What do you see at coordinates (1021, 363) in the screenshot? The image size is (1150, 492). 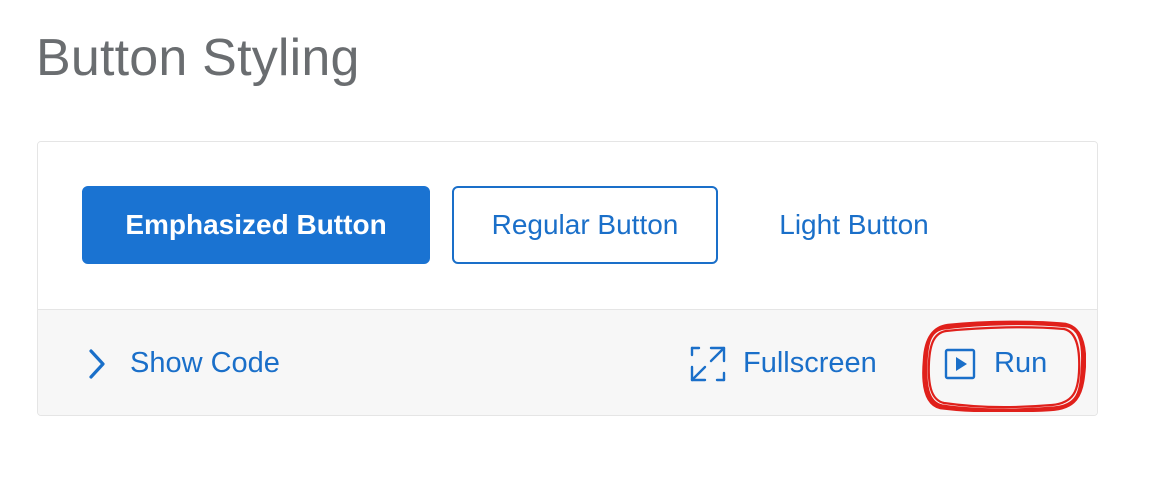 I see `run-label: Run` at bounding box center [1021, 363].